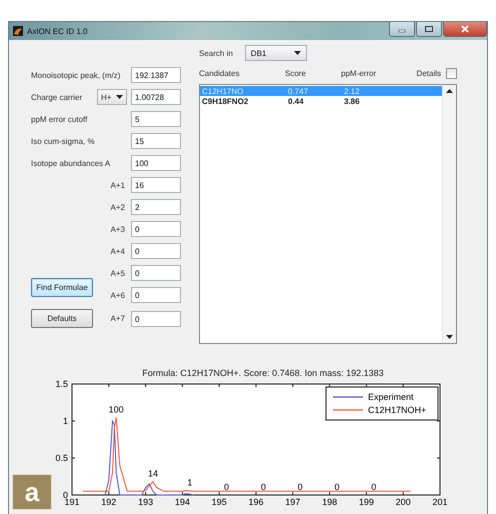 This screenshot has width=496, height=514. Describe the element at coordinates (189, 483) in the screenshot. I see `data-label: 1` at that location.